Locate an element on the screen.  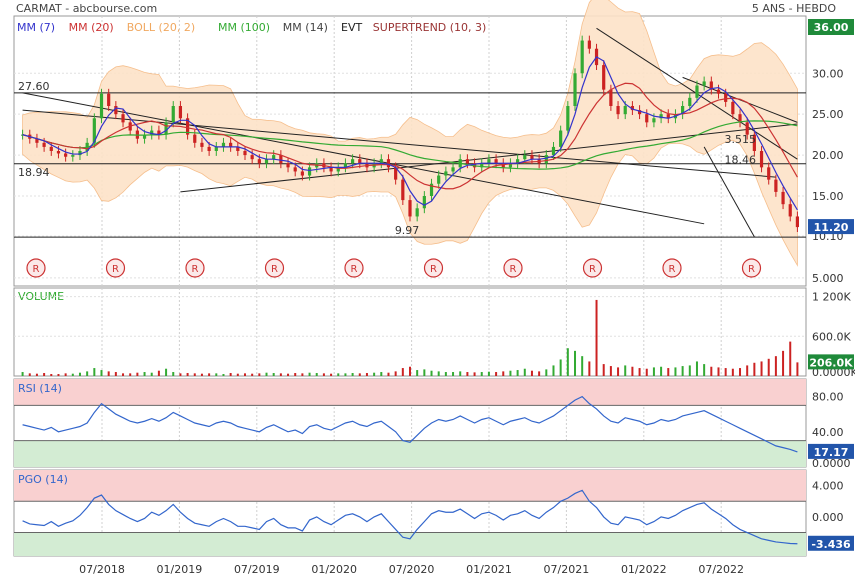
pgo-overbought-zone is located at coordinates (410, 486).